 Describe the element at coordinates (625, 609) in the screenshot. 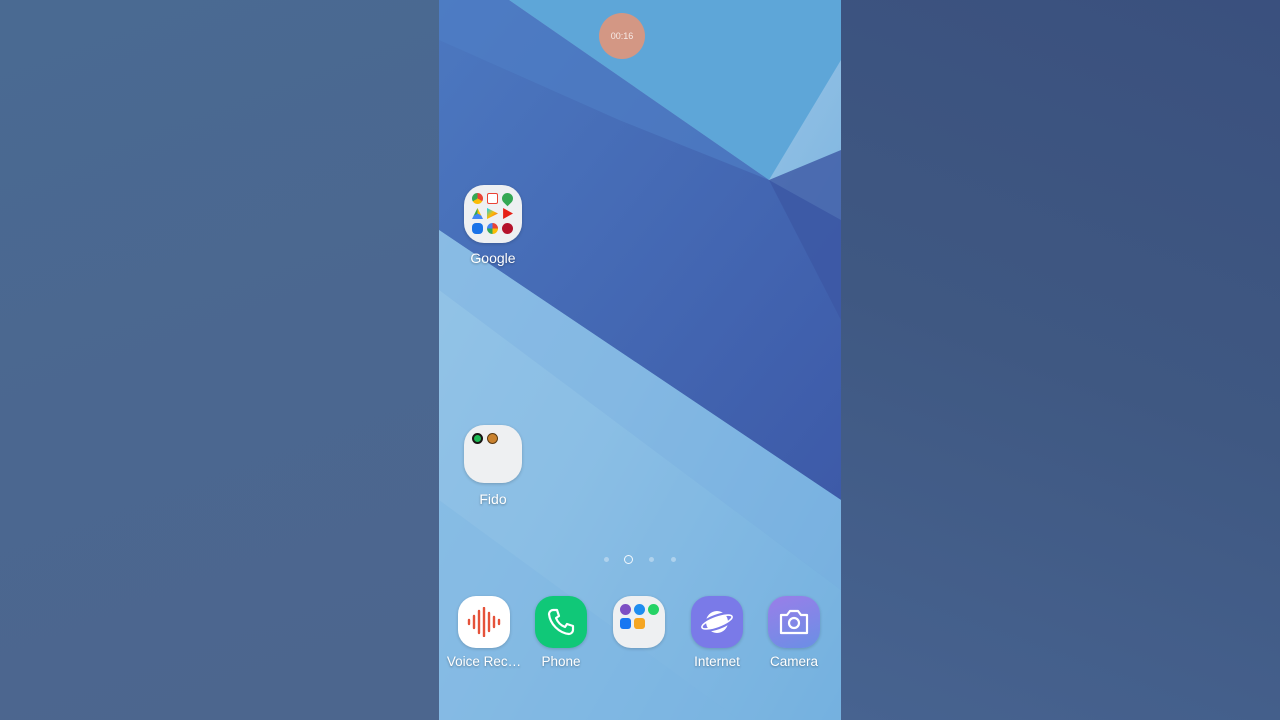

I see `viber-icon` at that location.